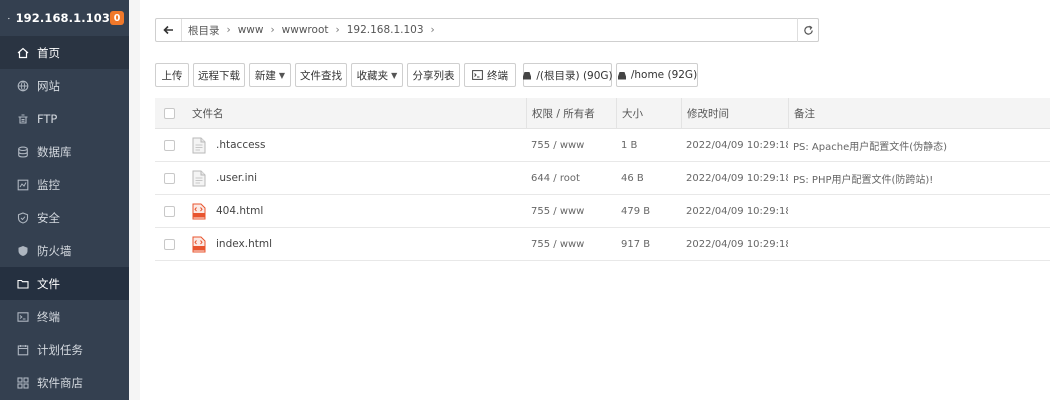  I want to click on notification-badge: 0, so click(117, 18).